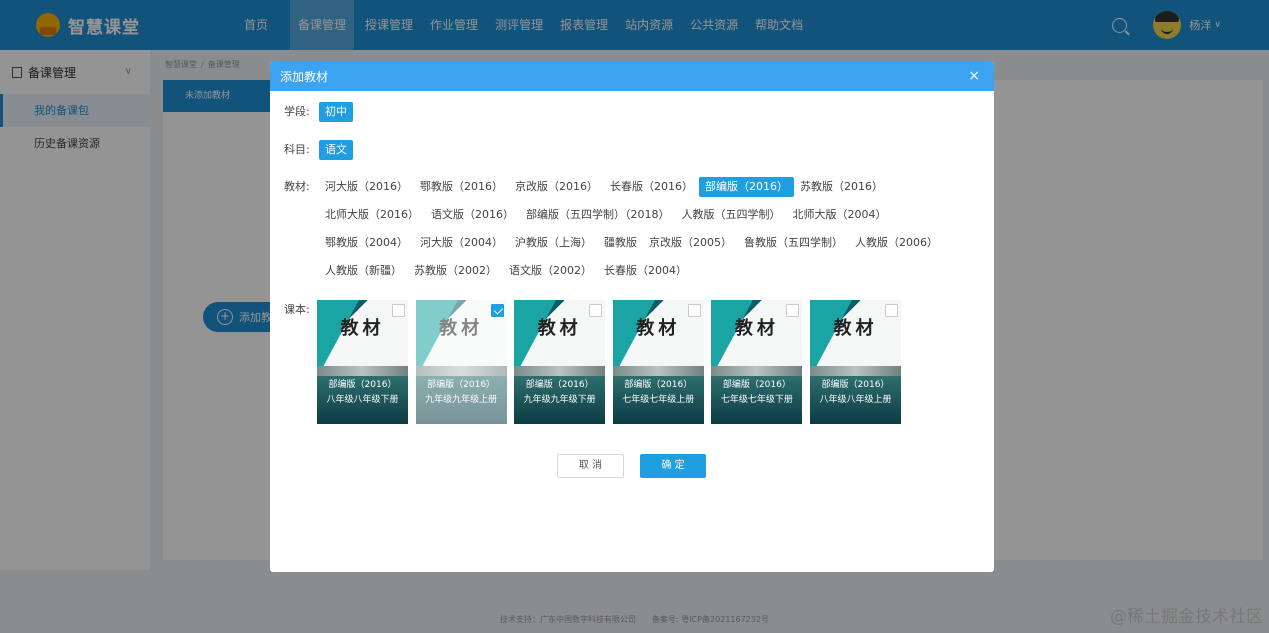  What do you see at coordinates (362, 362) in the screenshot?
I see `book-card: 教材 部编版（2016） 八年级八年级下册` at bounding box center [362, 362].